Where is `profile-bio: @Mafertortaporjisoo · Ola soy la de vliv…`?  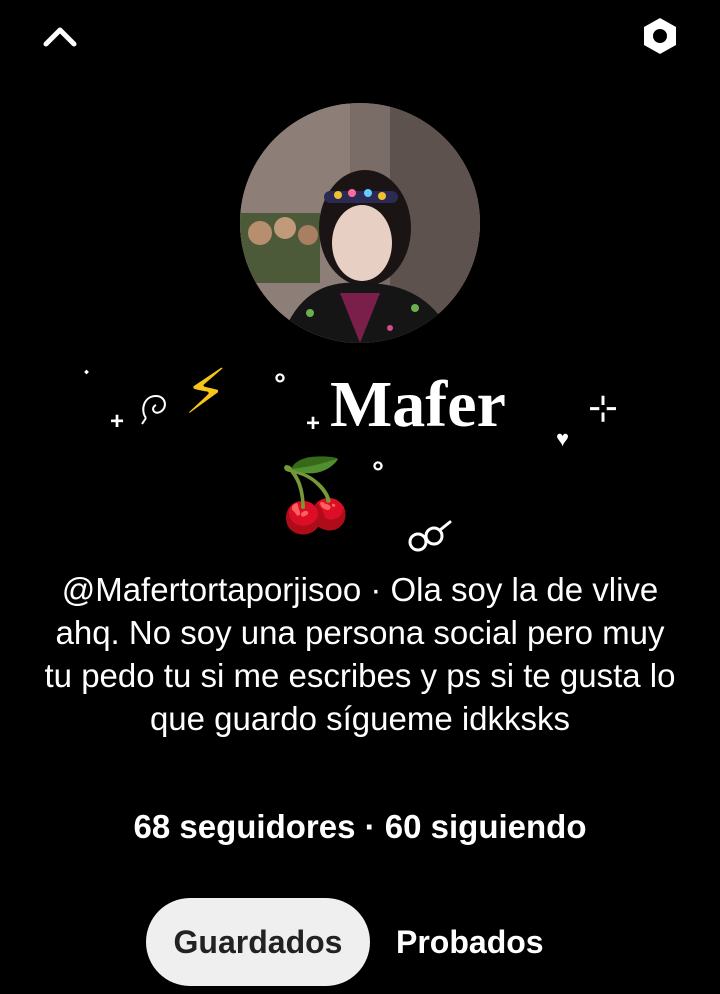 profile-bio: @Mafertortaporjisoo · Ola soy la de vliv… is located at coordinates (360, 654).